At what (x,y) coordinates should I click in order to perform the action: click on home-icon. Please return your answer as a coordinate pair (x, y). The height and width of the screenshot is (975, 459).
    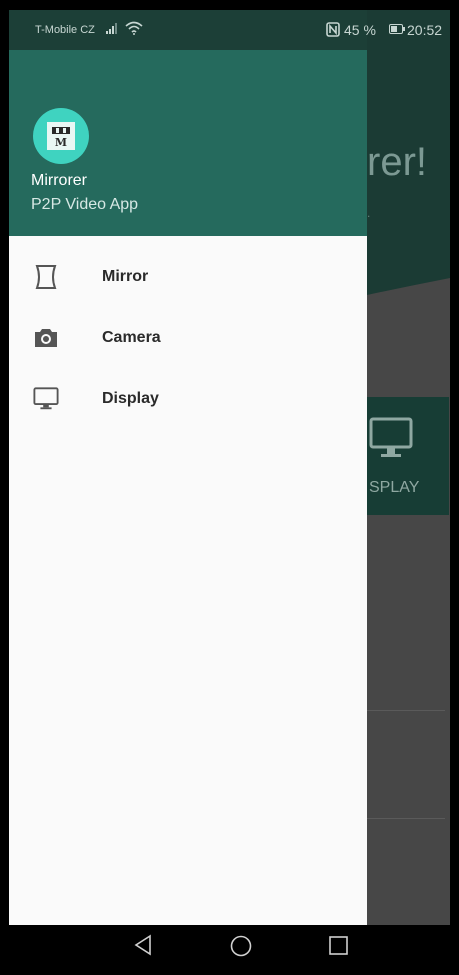
    Looking at the image, I should click on (241, 946).